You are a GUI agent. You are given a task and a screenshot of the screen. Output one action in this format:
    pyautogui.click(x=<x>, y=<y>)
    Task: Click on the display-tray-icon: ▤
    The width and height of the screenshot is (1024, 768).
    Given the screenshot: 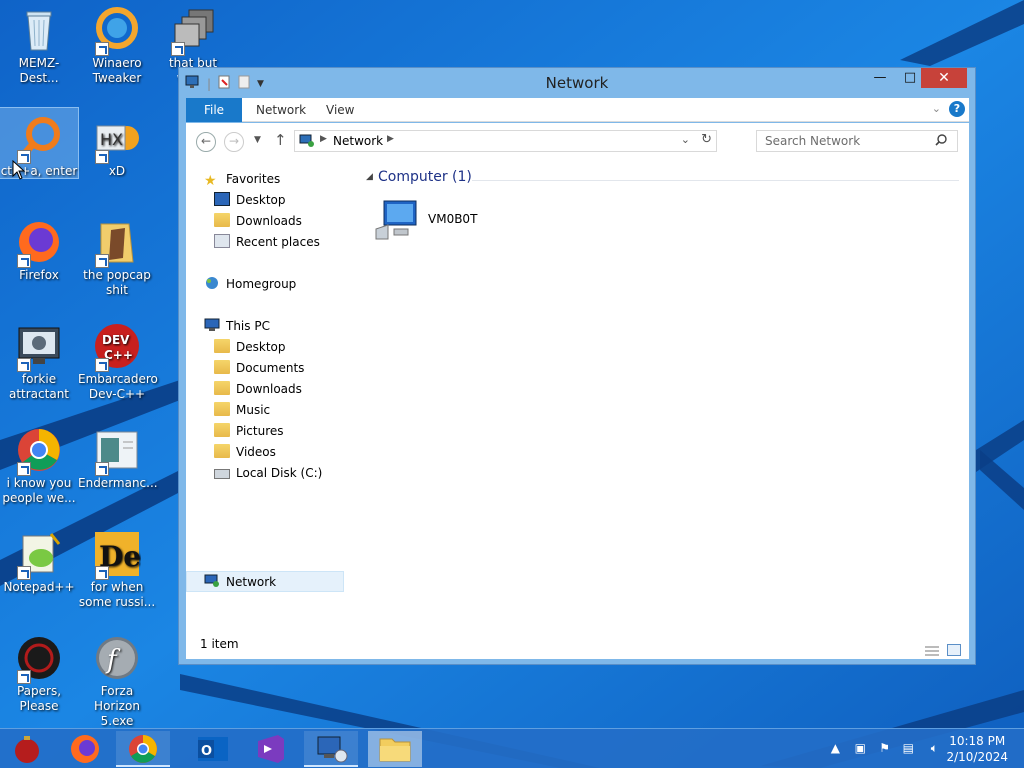 What is the action you would take?
    pyautogui.click(x=908, y=748)
    